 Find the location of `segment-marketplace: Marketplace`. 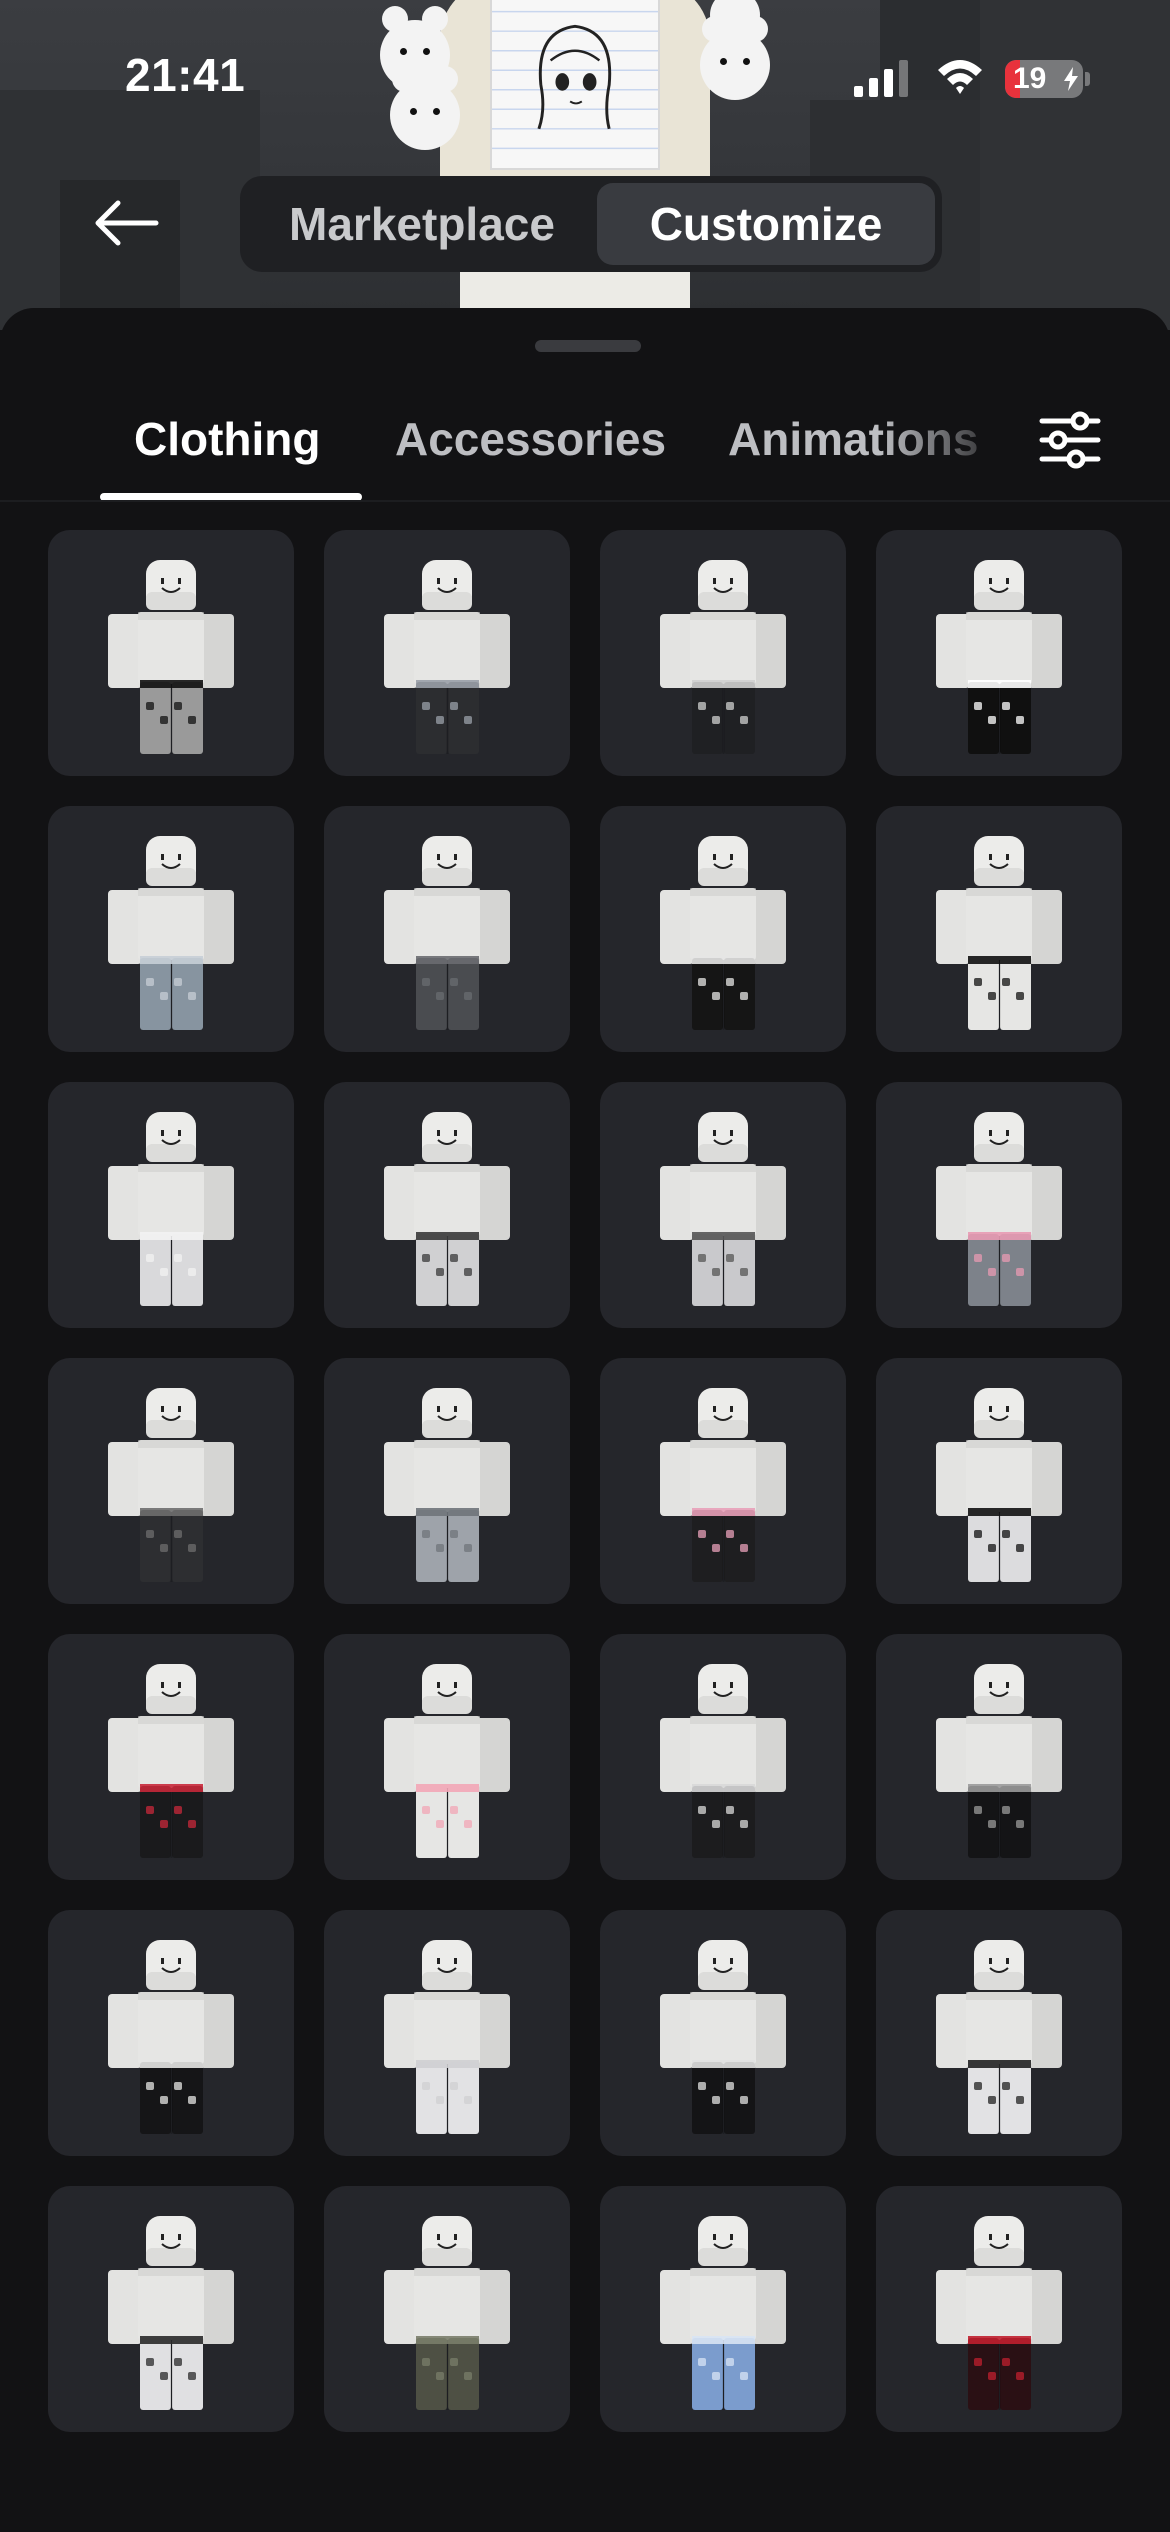

segment-marketplace: Marketplace is located at coordinates (422, 224).